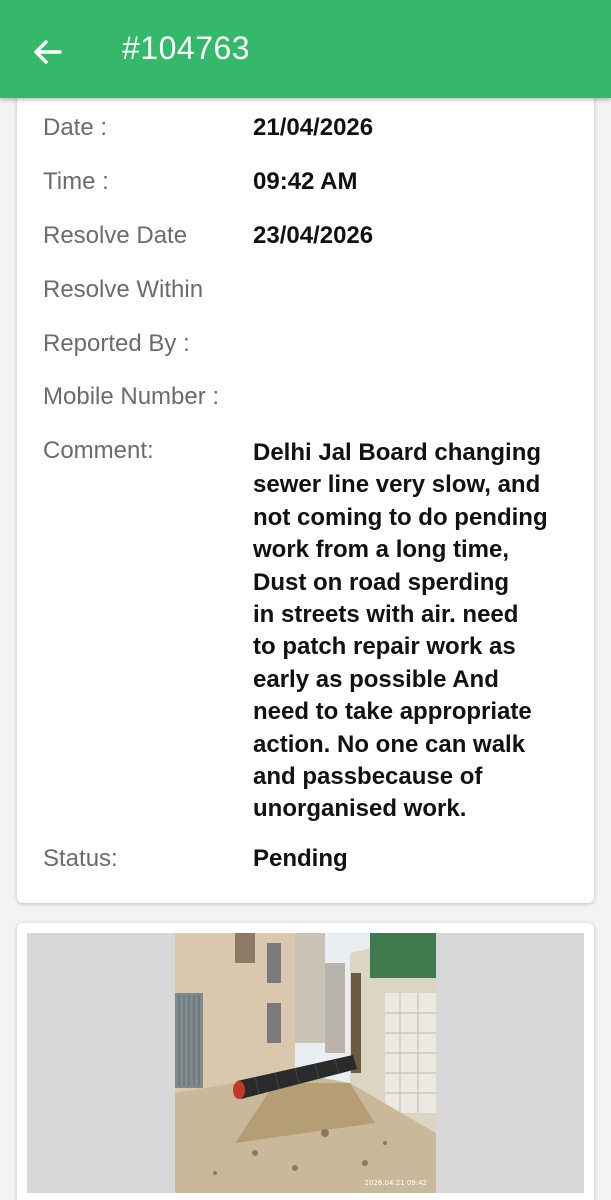  Describe the element at coordinates (360, 809) in the screenshot. I see `comment-line: unorganised work.` at that location.